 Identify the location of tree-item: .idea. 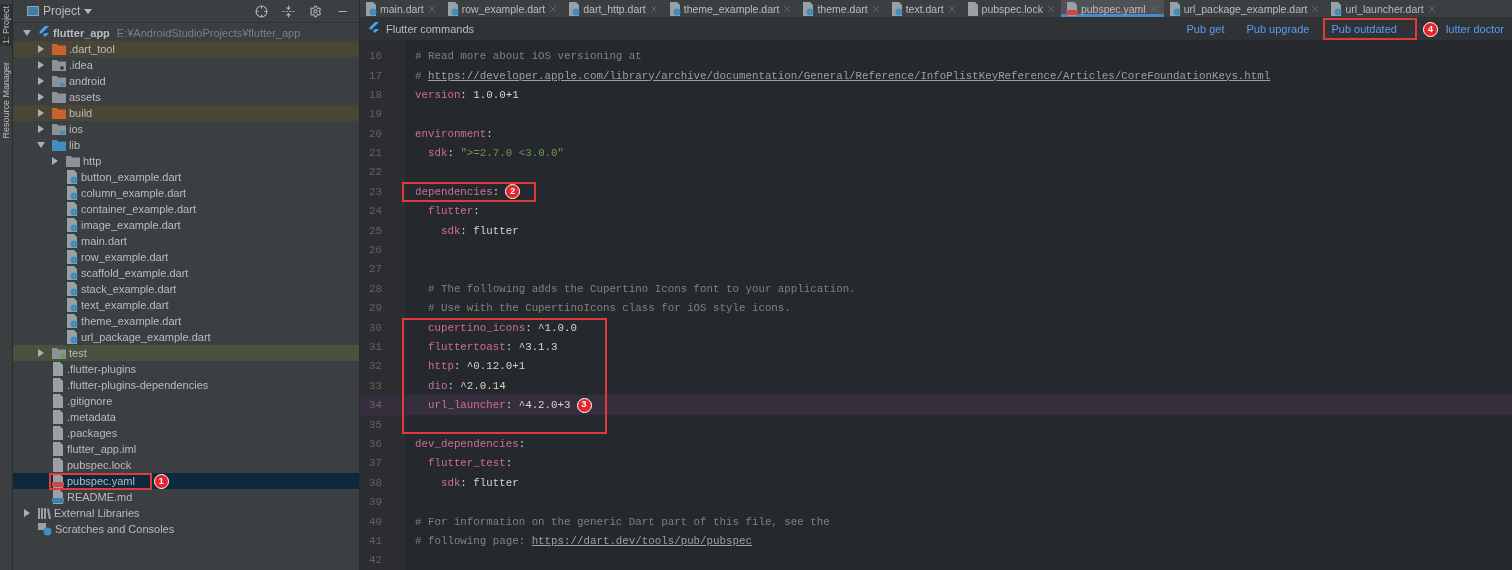
(186, 65).